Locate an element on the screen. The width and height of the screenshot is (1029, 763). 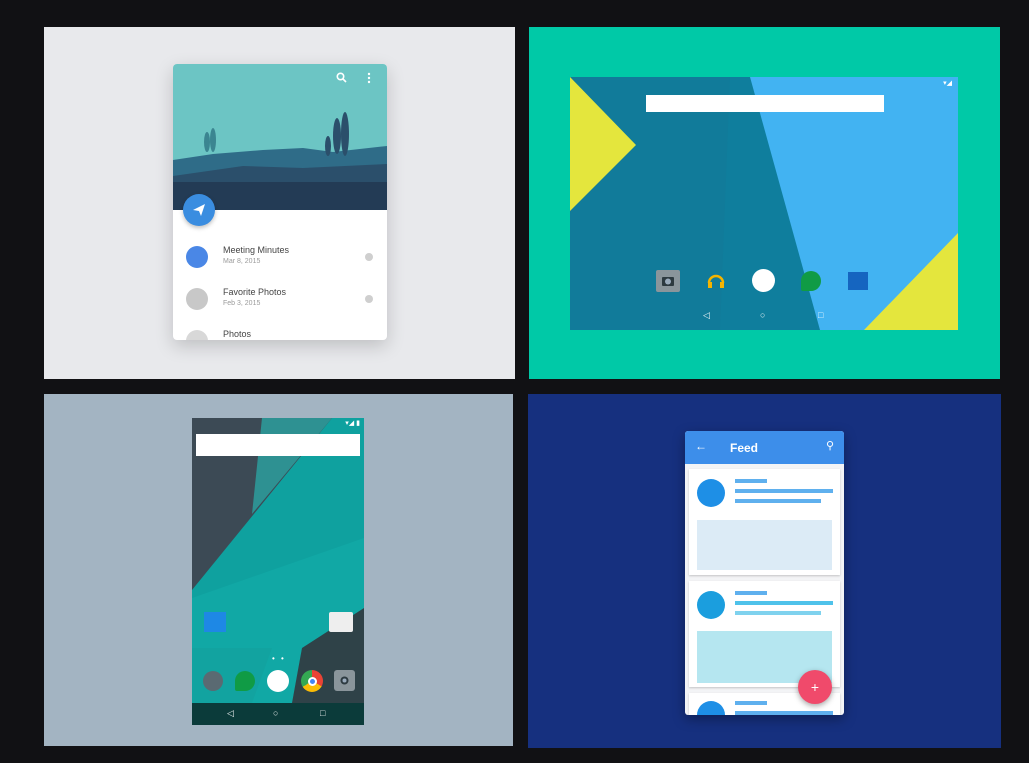
list-item-date: Feb 3, 2015 is located at coordinates (242, 303).